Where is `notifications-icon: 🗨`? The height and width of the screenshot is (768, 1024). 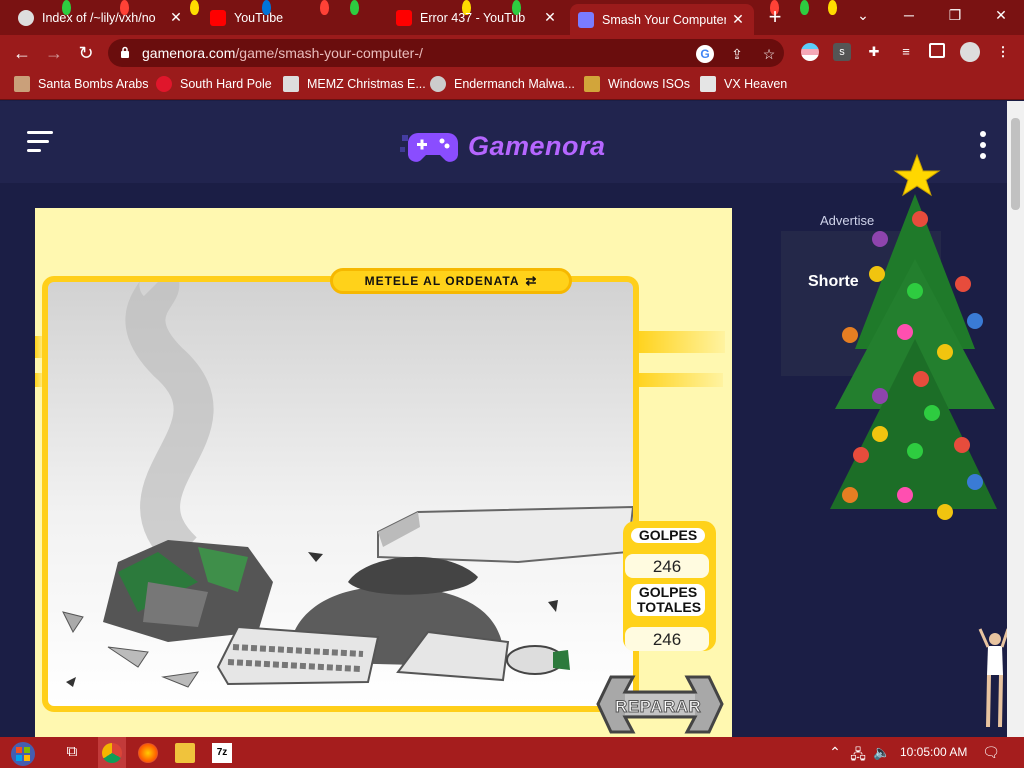
notifications-icon: 🗨 is located at coordinates (991, 752).